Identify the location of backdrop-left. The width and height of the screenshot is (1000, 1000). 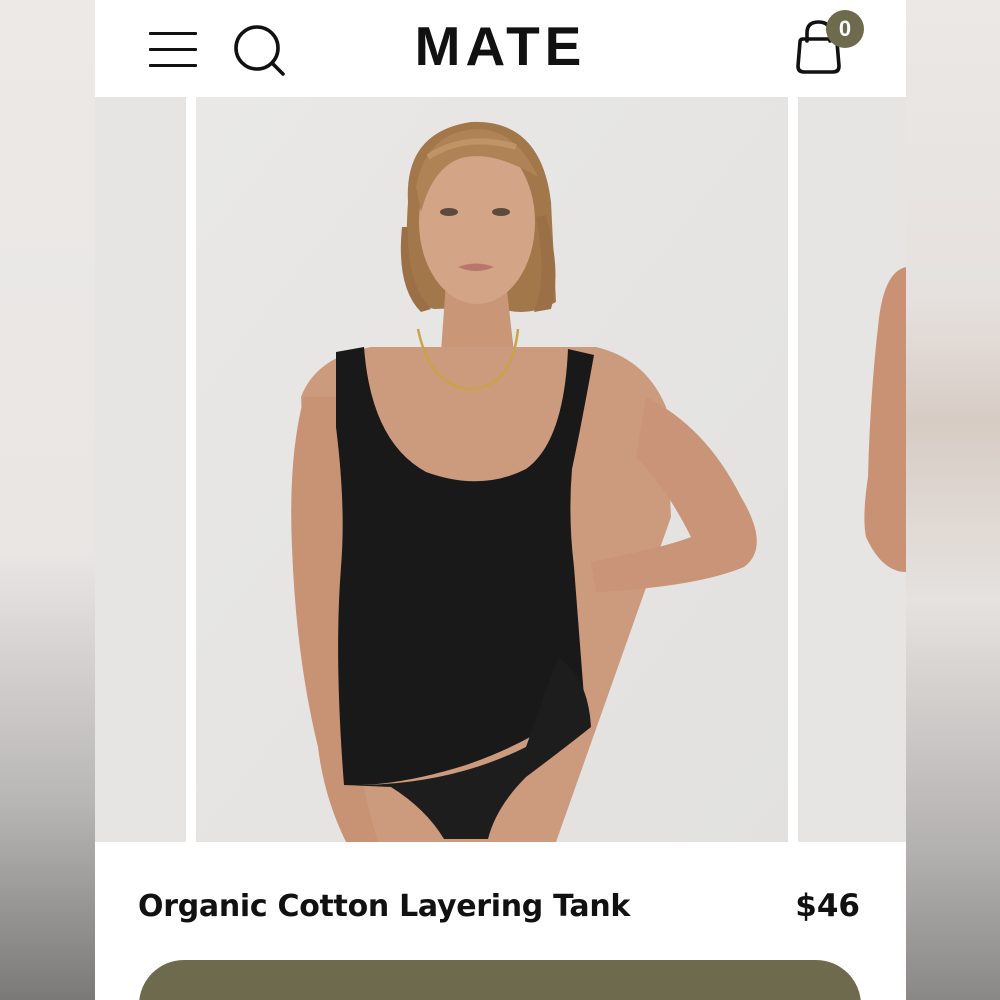
(47, 500).